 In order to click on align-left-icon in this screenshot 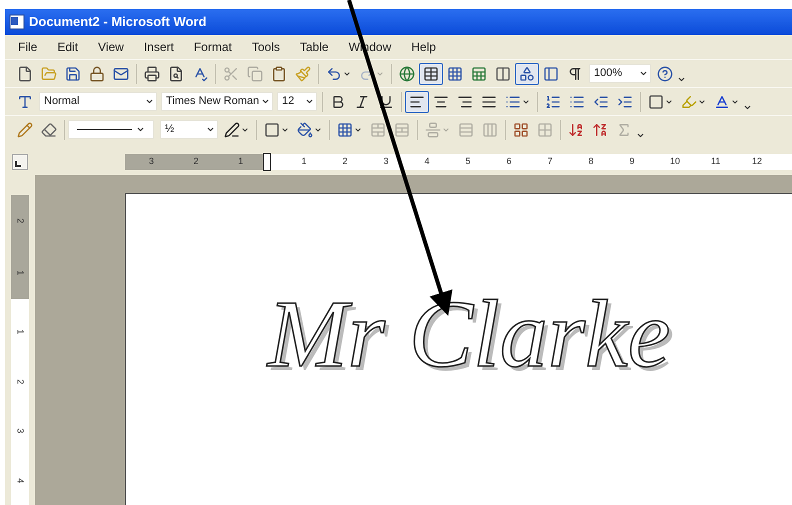, I will do `click(417, 102)`.